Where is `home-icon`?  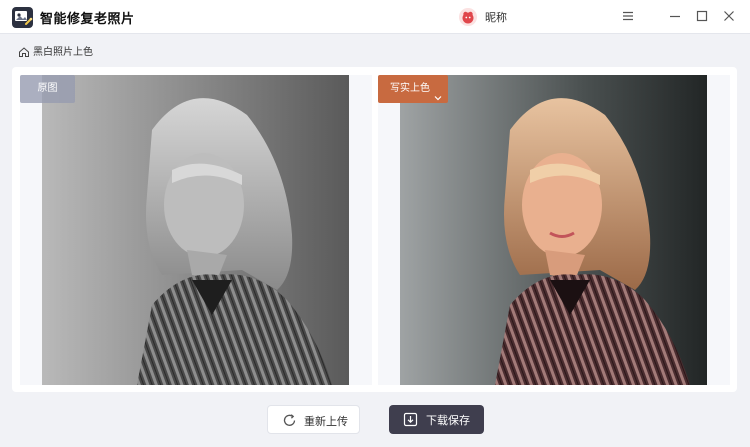 home-icon is located at coordinates (24, 50).